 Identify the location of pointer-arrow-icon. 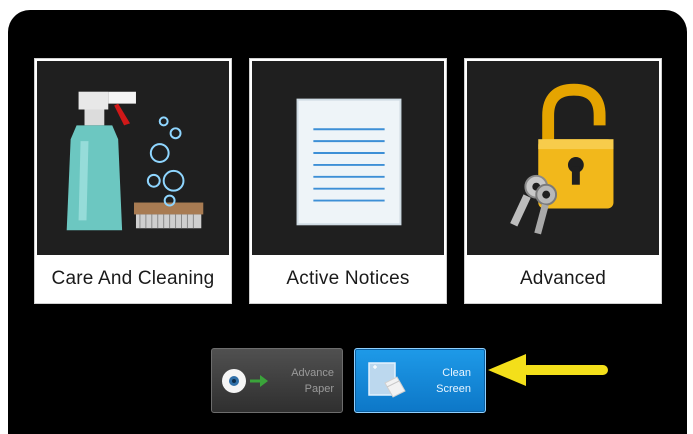
(548, 370).